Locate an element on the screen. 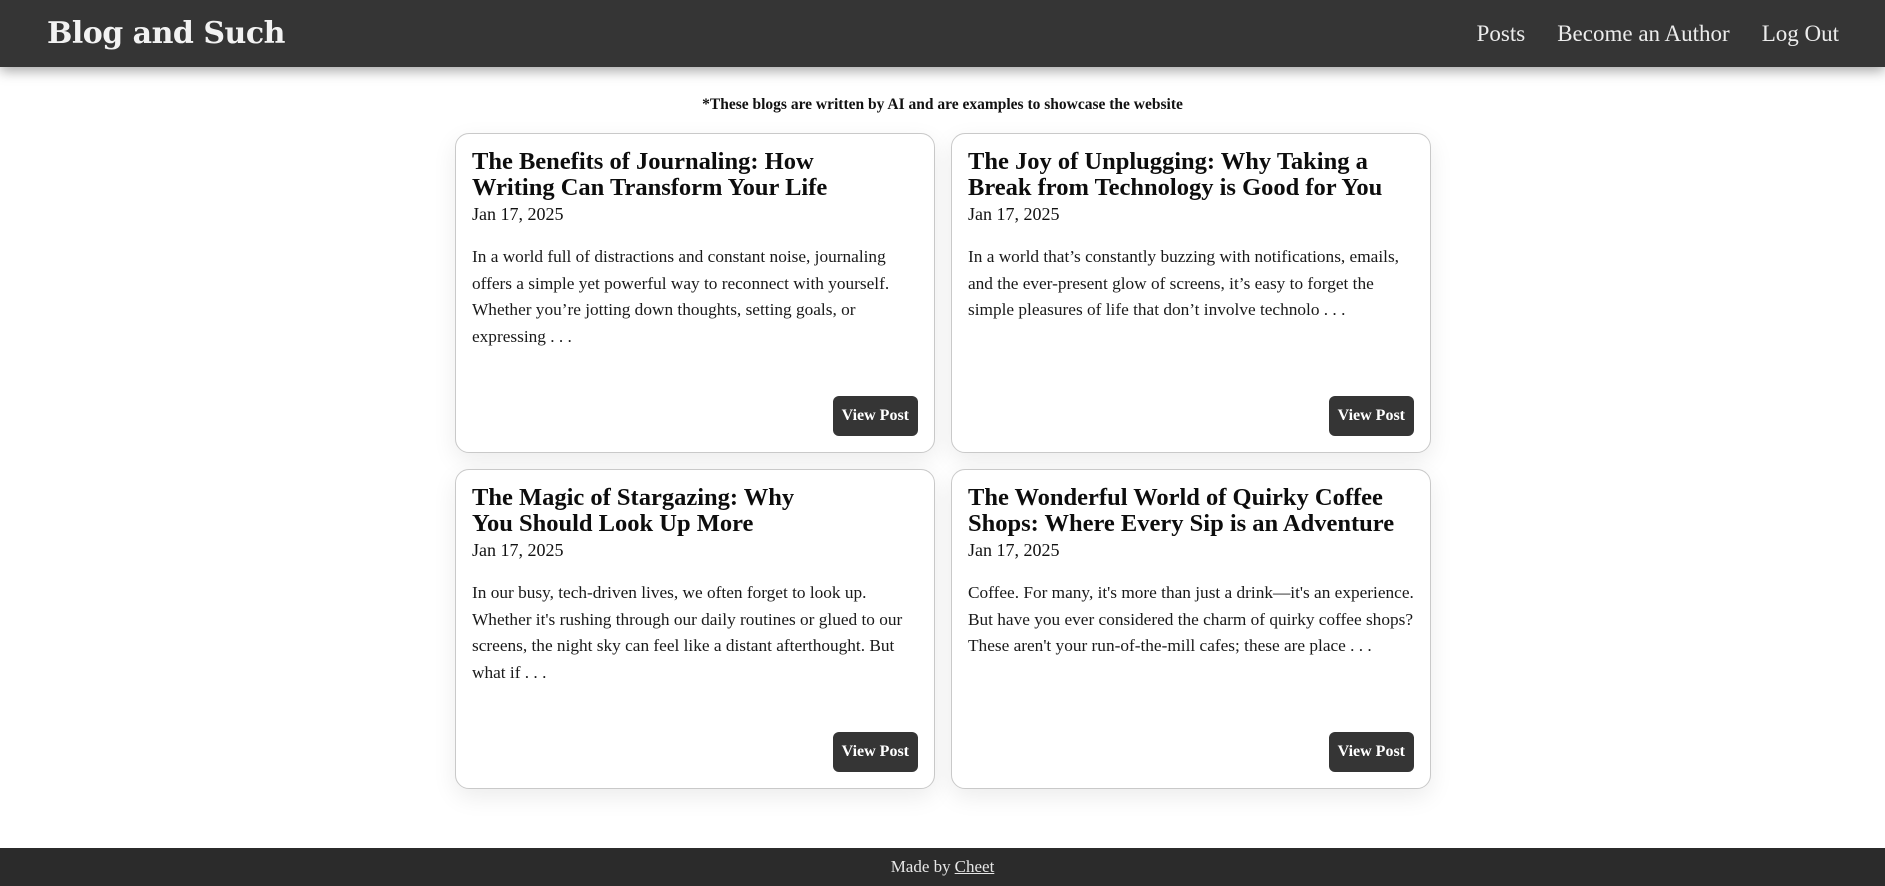 This screenshot has width=1885, height=886. nav-links: Posts Become an Author Log Out is located at coordinates (1658, 34).